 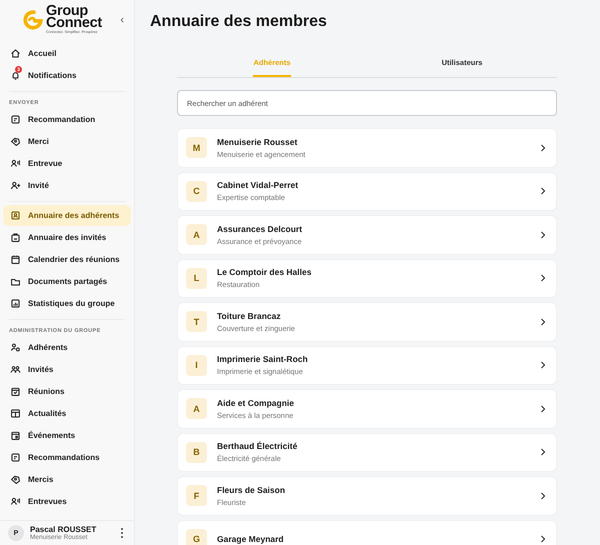 What do you see at coordinates (67, 369) in the screenshot?
I see `sidebar-item: Invités` at bounding box center [67, 369].